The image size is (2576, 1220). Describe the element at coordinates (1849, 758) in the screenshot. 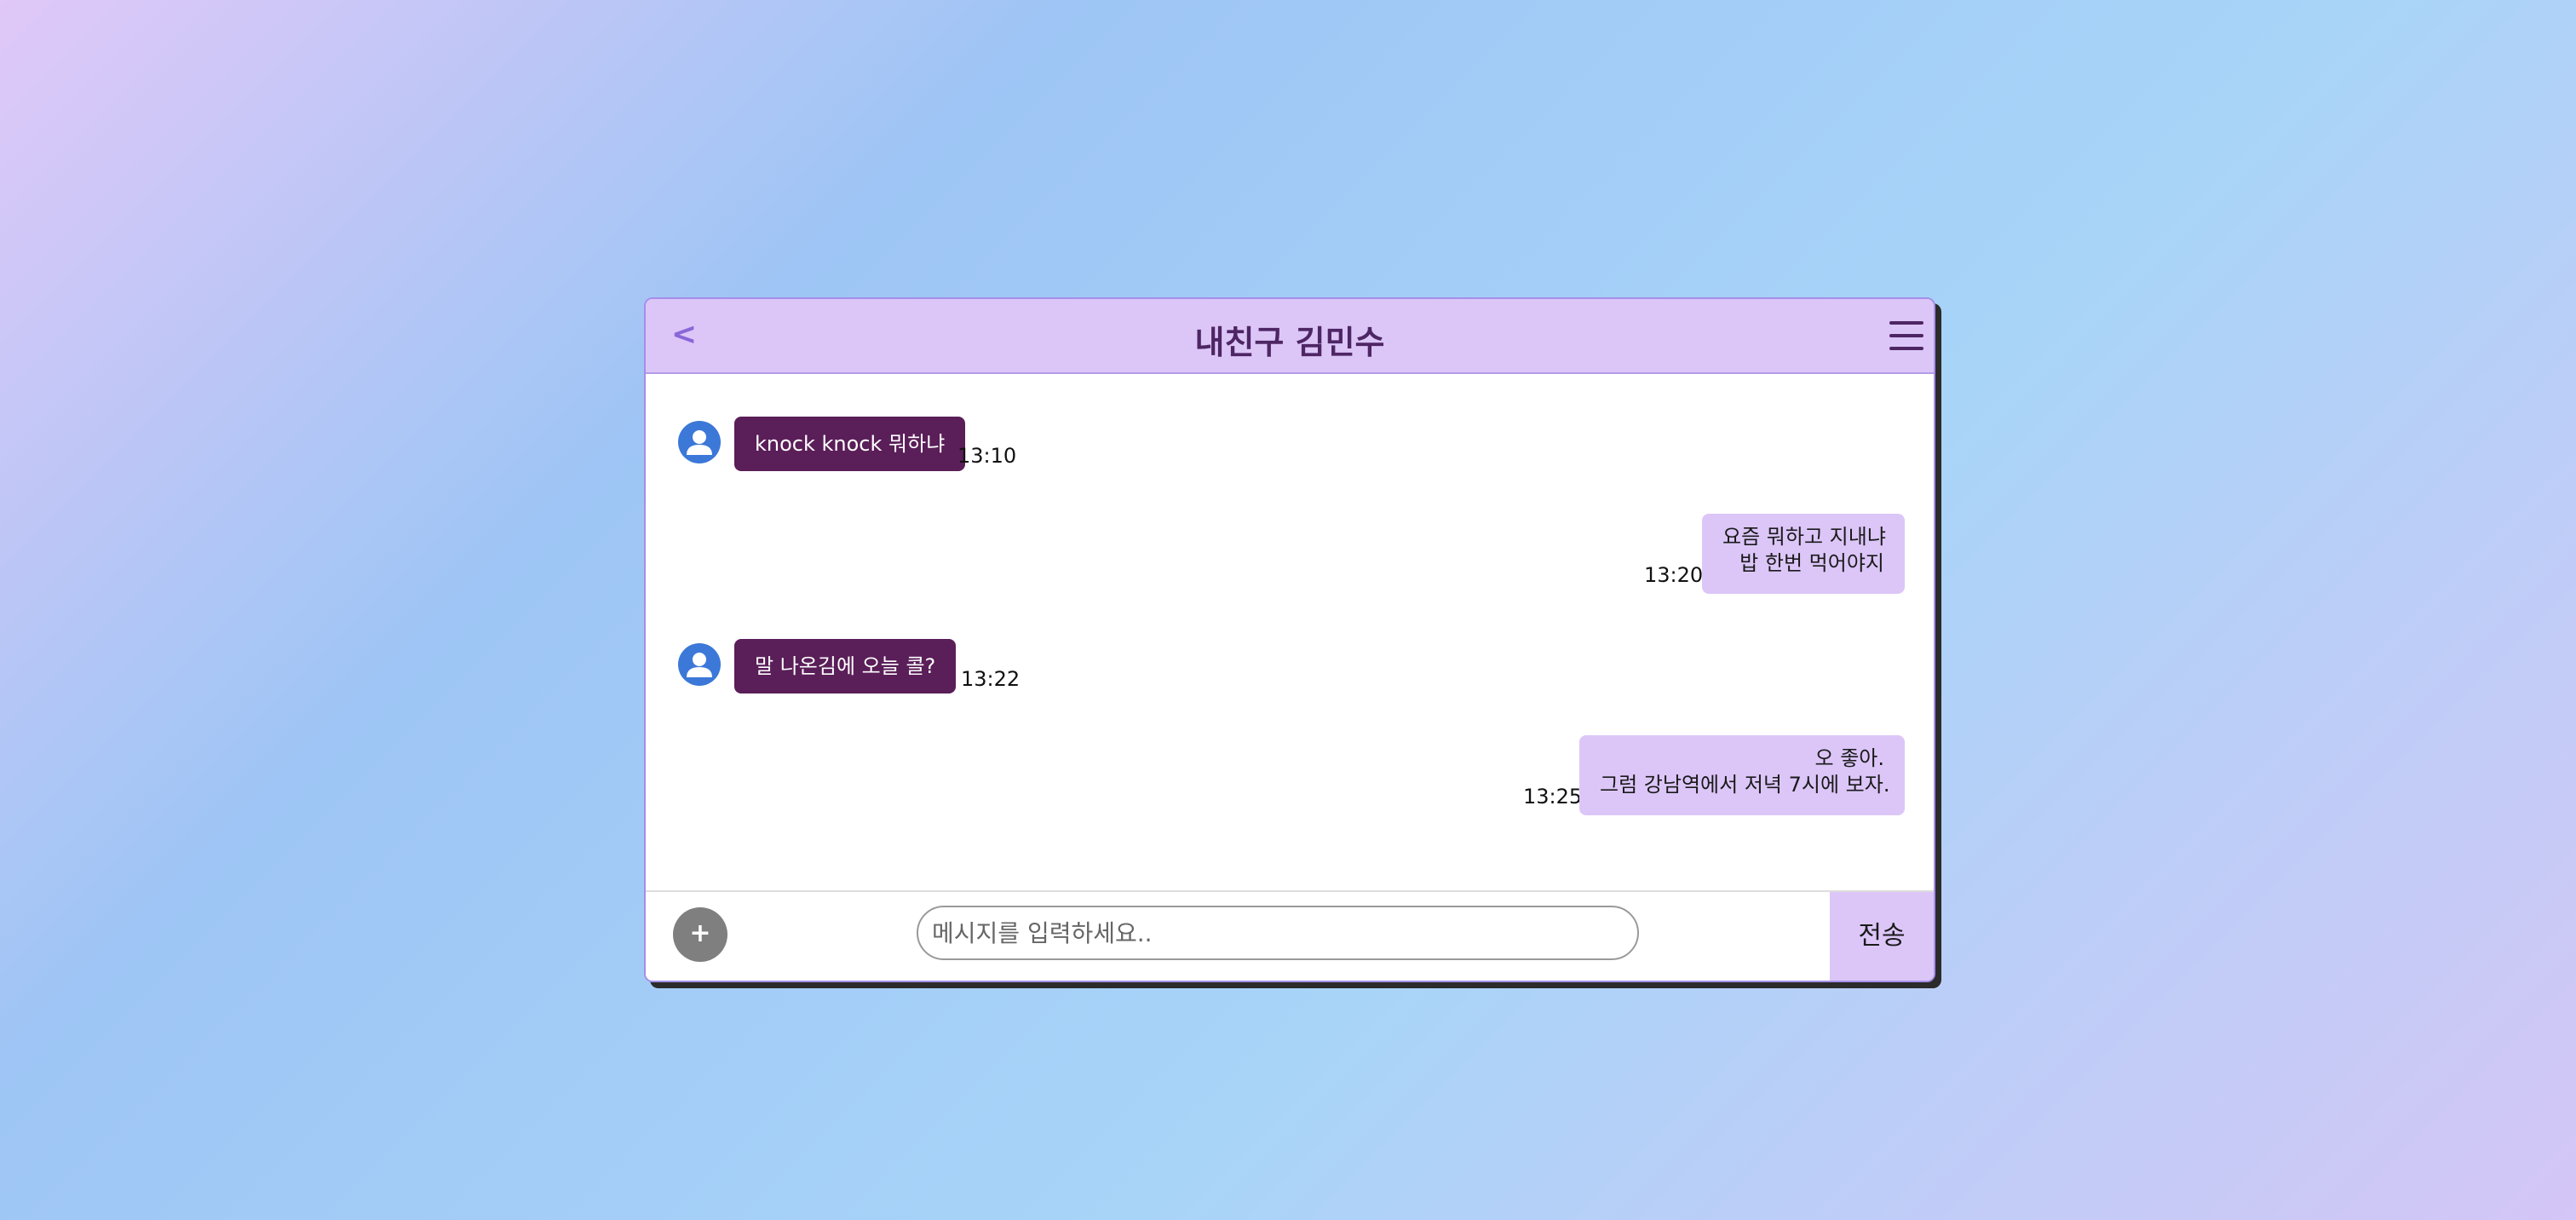

I see `message-text-line: 오 좋아.` at that location.